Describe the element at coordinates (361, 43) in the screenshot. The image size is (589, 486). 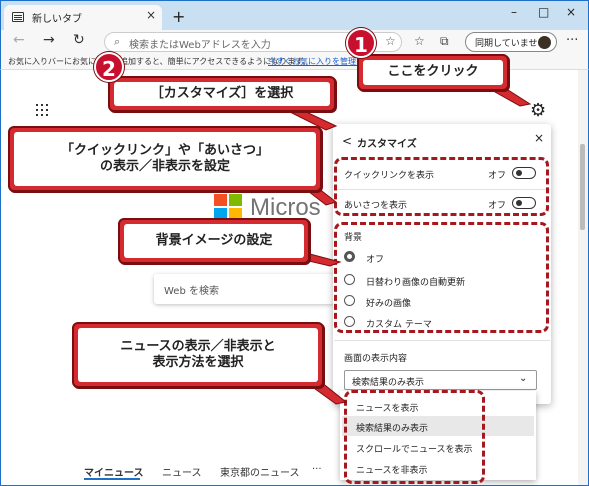
I see `step-badge-1: 1` at that location.